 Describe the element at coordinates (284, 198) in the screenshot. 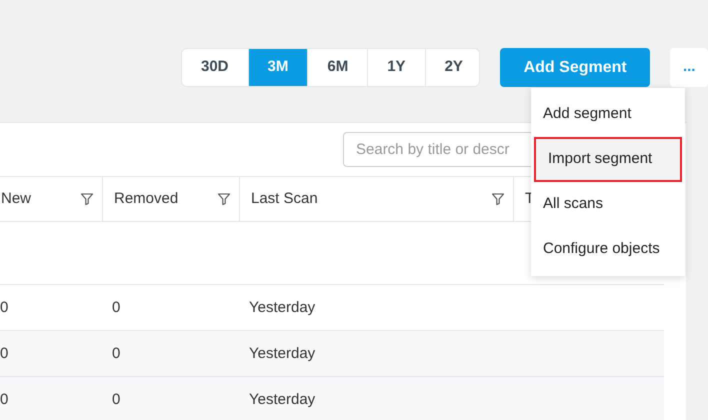

I see `column-header: Last Scan` at that location.